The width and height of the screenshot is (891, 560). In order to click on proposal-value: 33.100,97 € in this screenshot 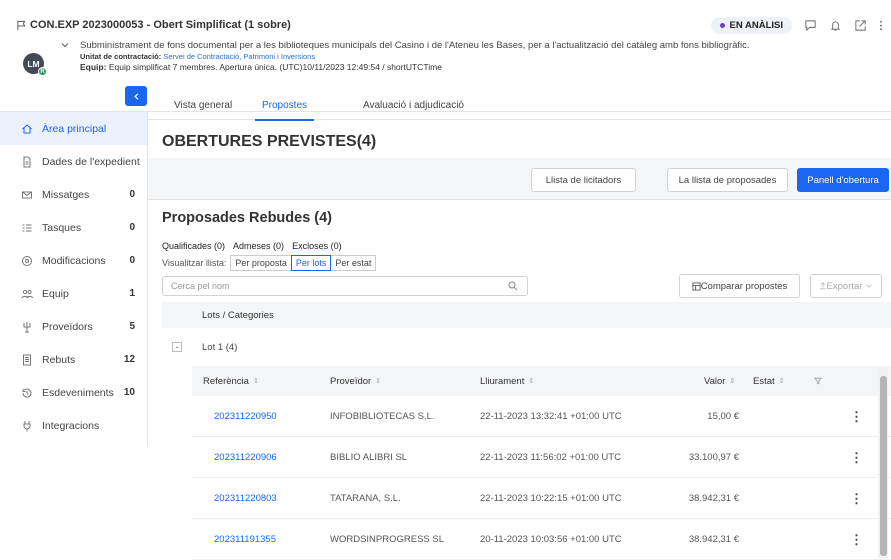, I will do `click(713, 457)`.